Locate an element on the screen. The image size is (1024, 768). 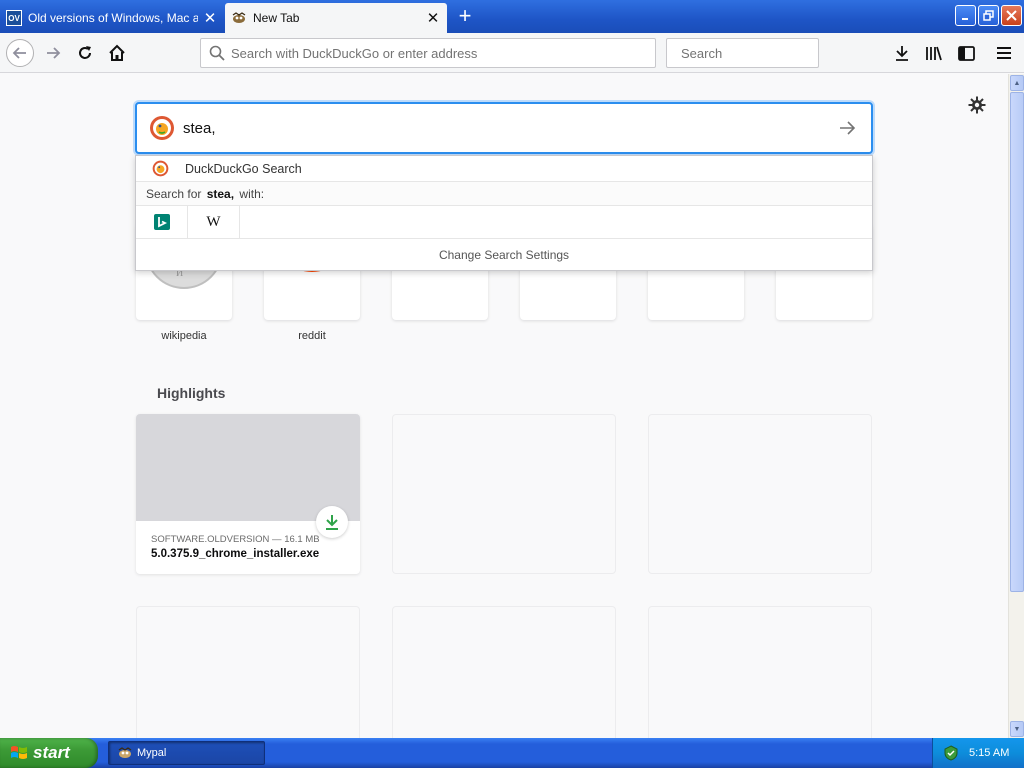
forward-arrow-icon is located at coordinates (54, 53).